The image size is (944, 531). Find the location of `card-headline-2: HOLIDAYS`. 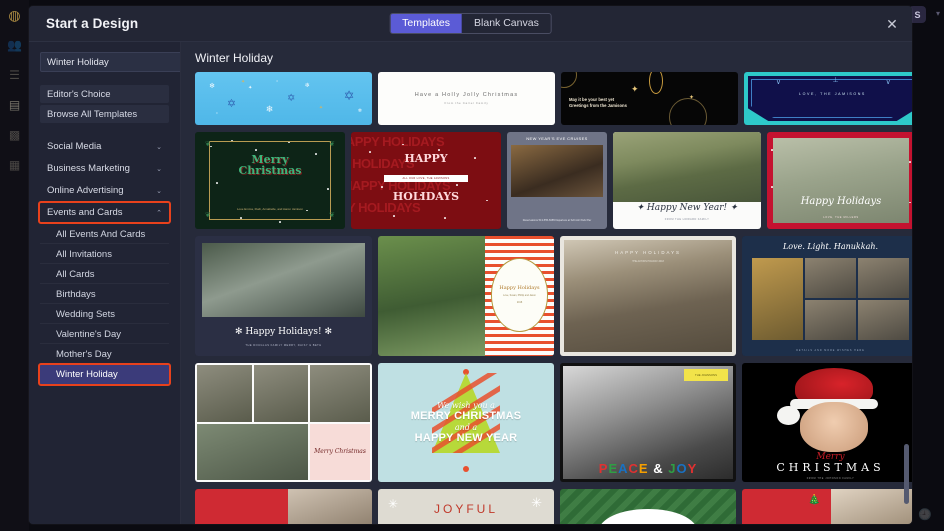

card-headline-2: HOLIDAYS is located at coordinates (426, 196).